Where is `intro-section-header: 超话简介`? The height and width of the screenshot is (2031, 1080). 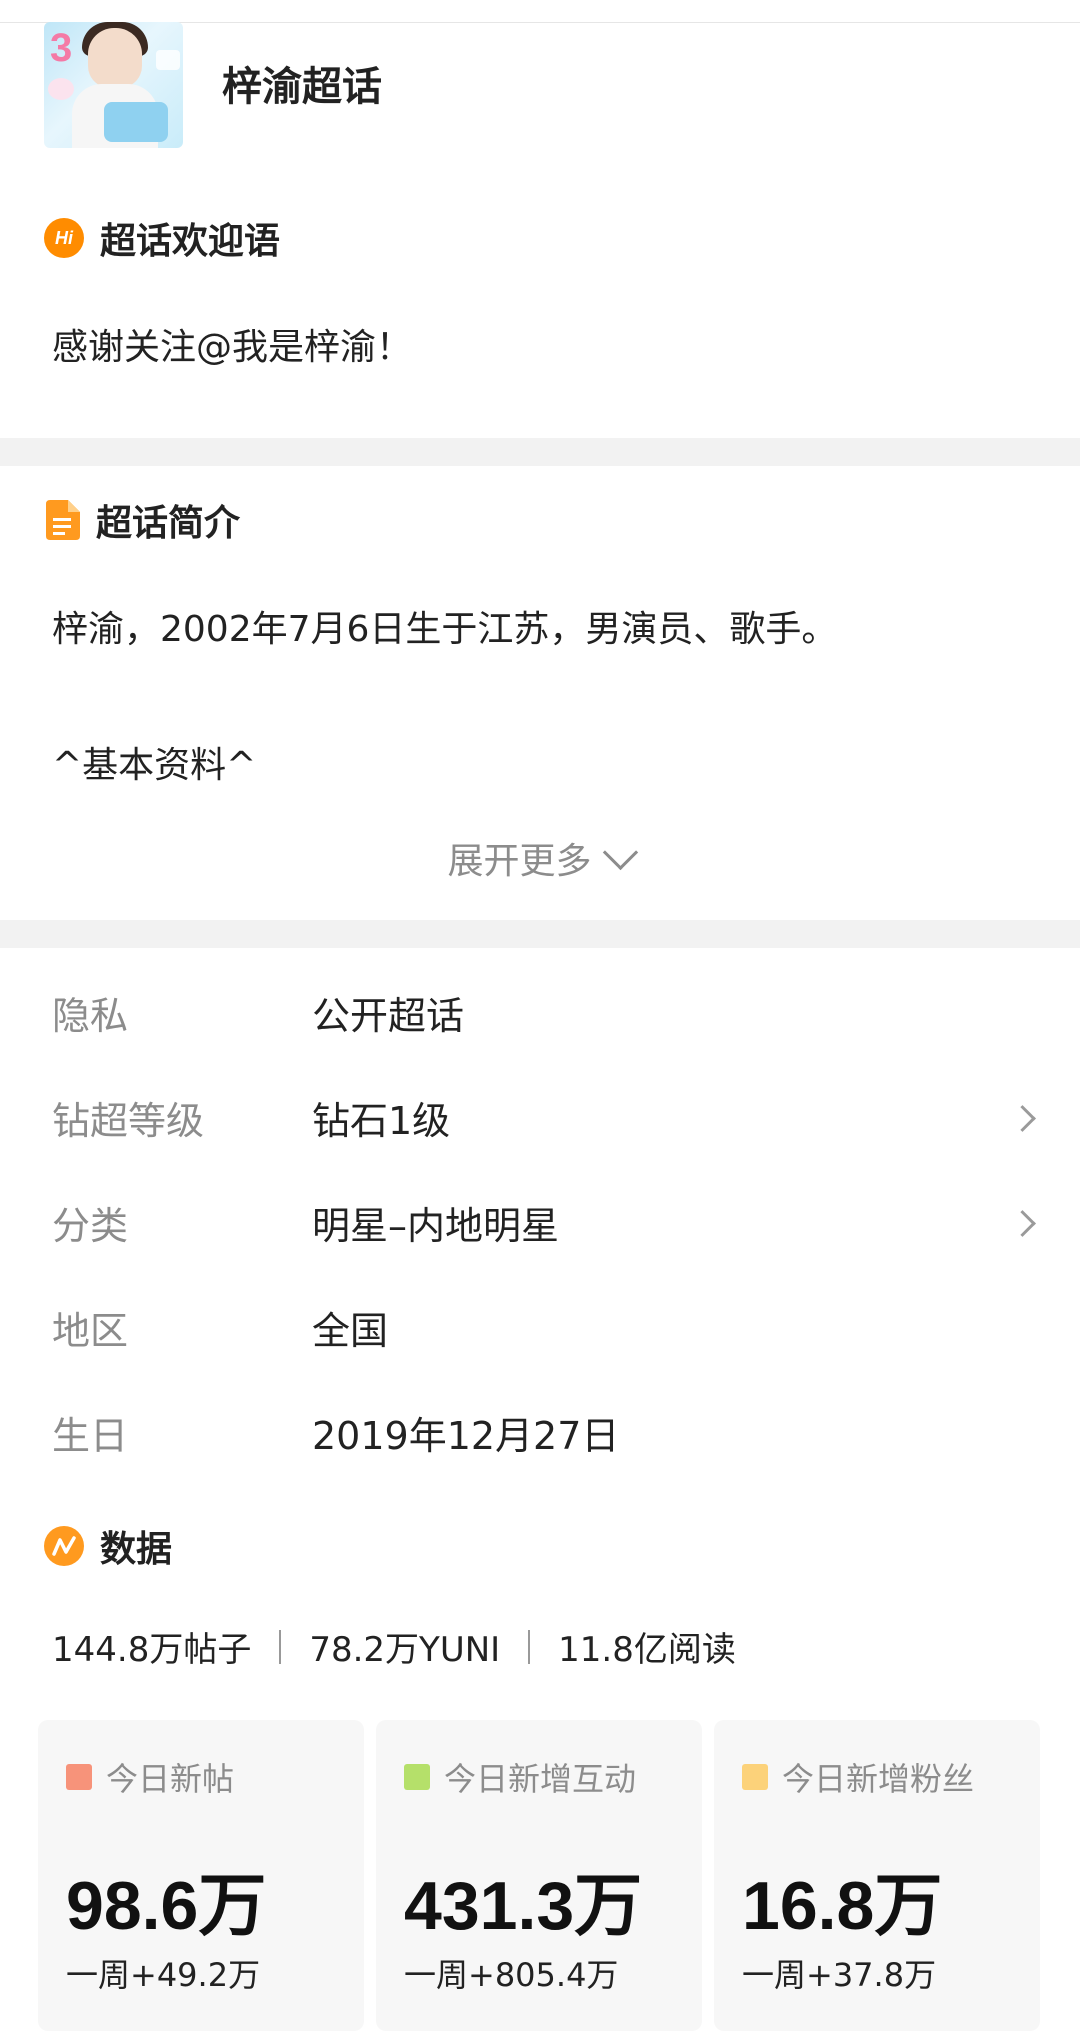
intro-section-header: 超话简介 is located at coordinates (142, 520).